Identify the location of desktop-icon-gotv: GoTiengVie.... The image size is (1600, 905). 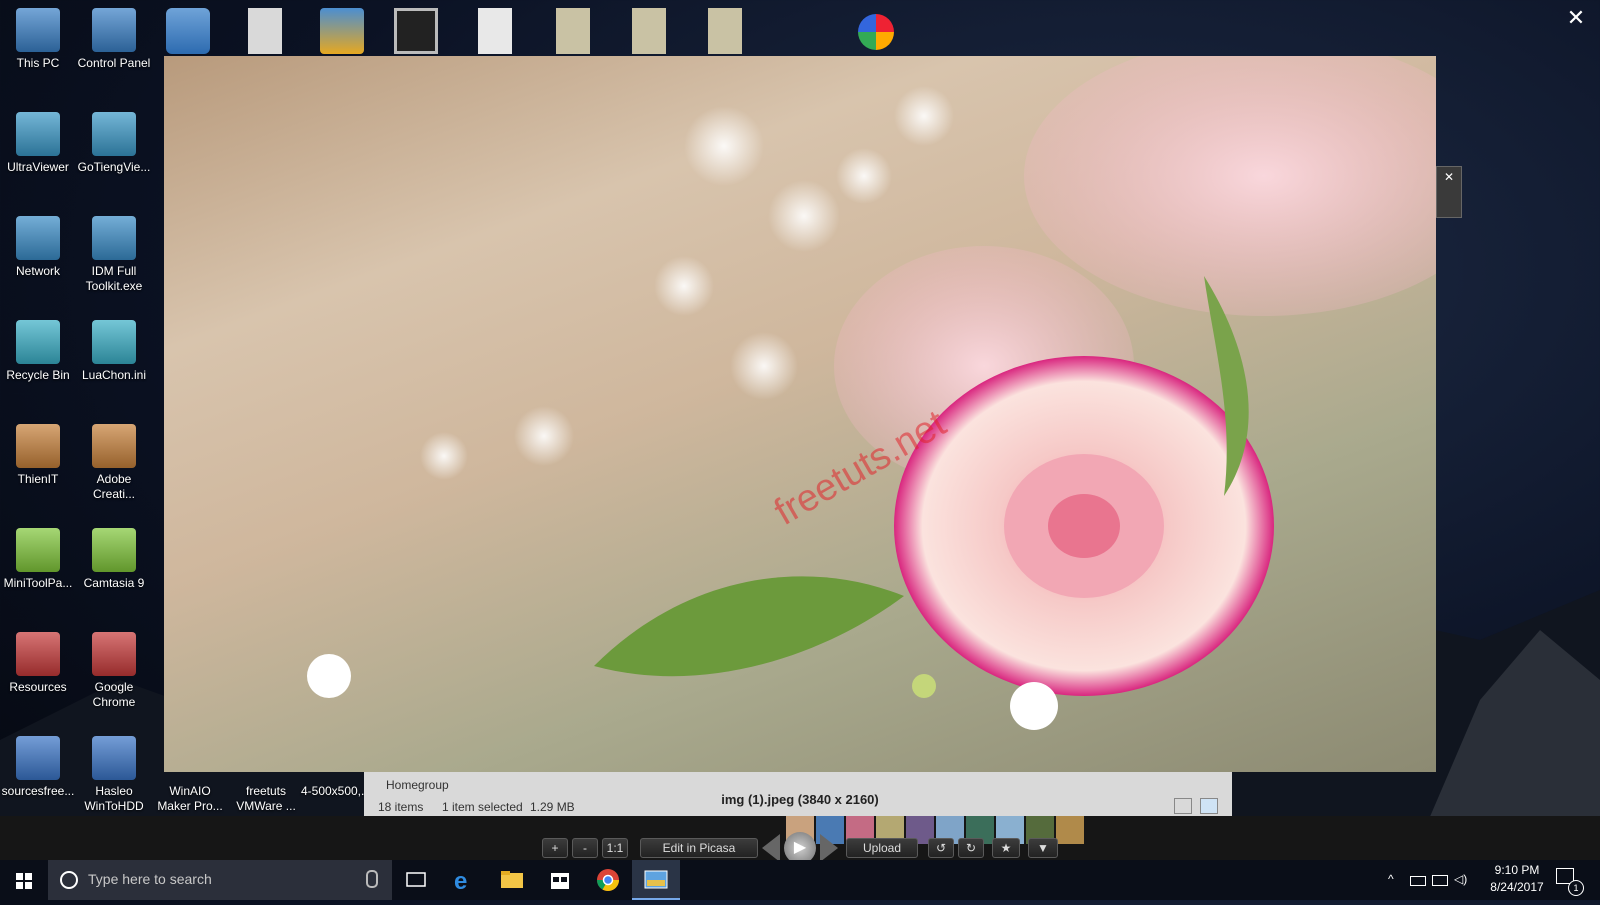
(114, 143).